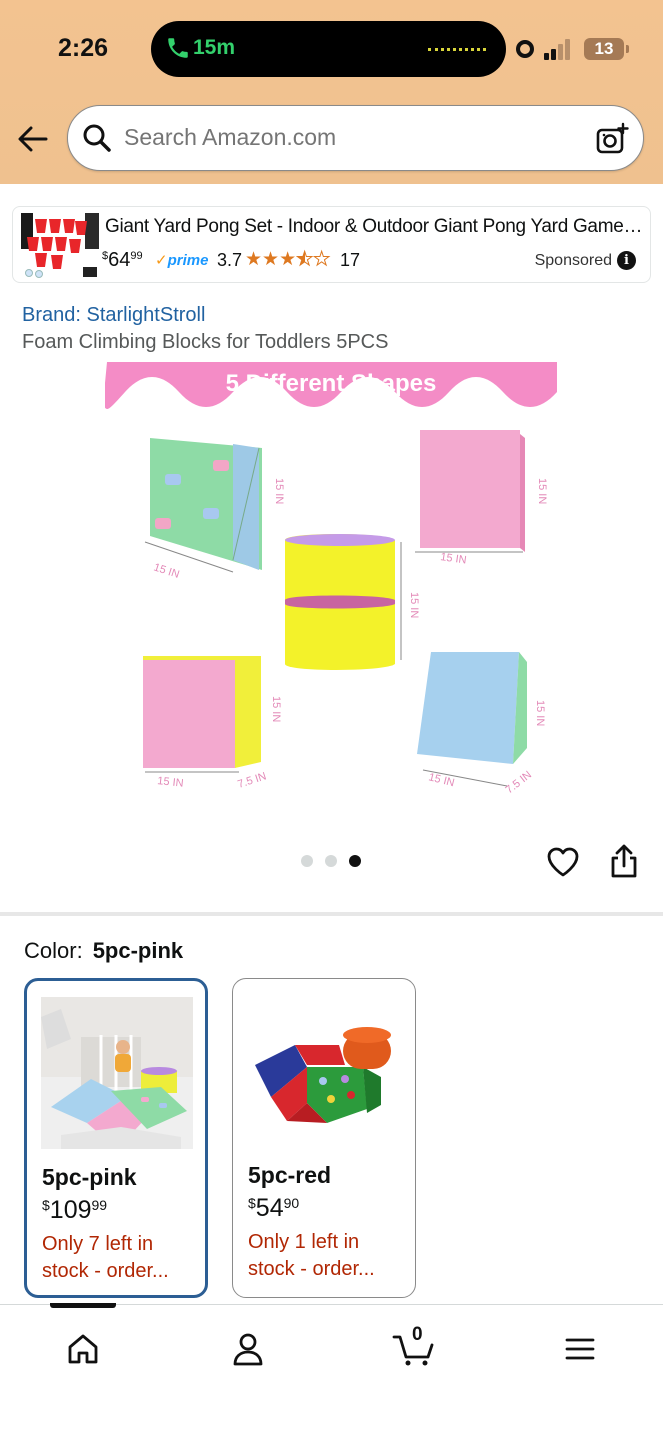 The width and height of the screenshot is (663, 1440). Describe the element at coordinates (457, 50) in the screenshot. I see `audio-wave-icon` at that location.